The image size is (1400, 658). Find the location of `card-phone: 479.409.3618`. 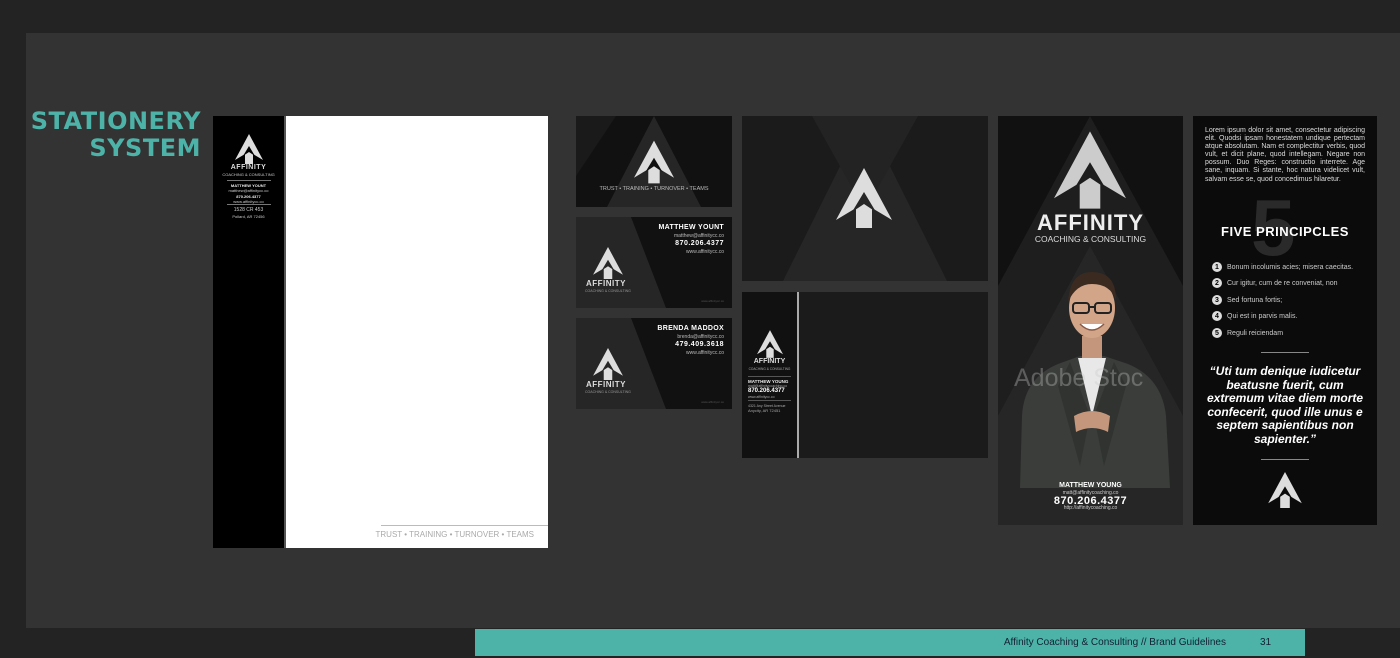

card-phone: 479.409.3618 is located at coordinates (699, 344).